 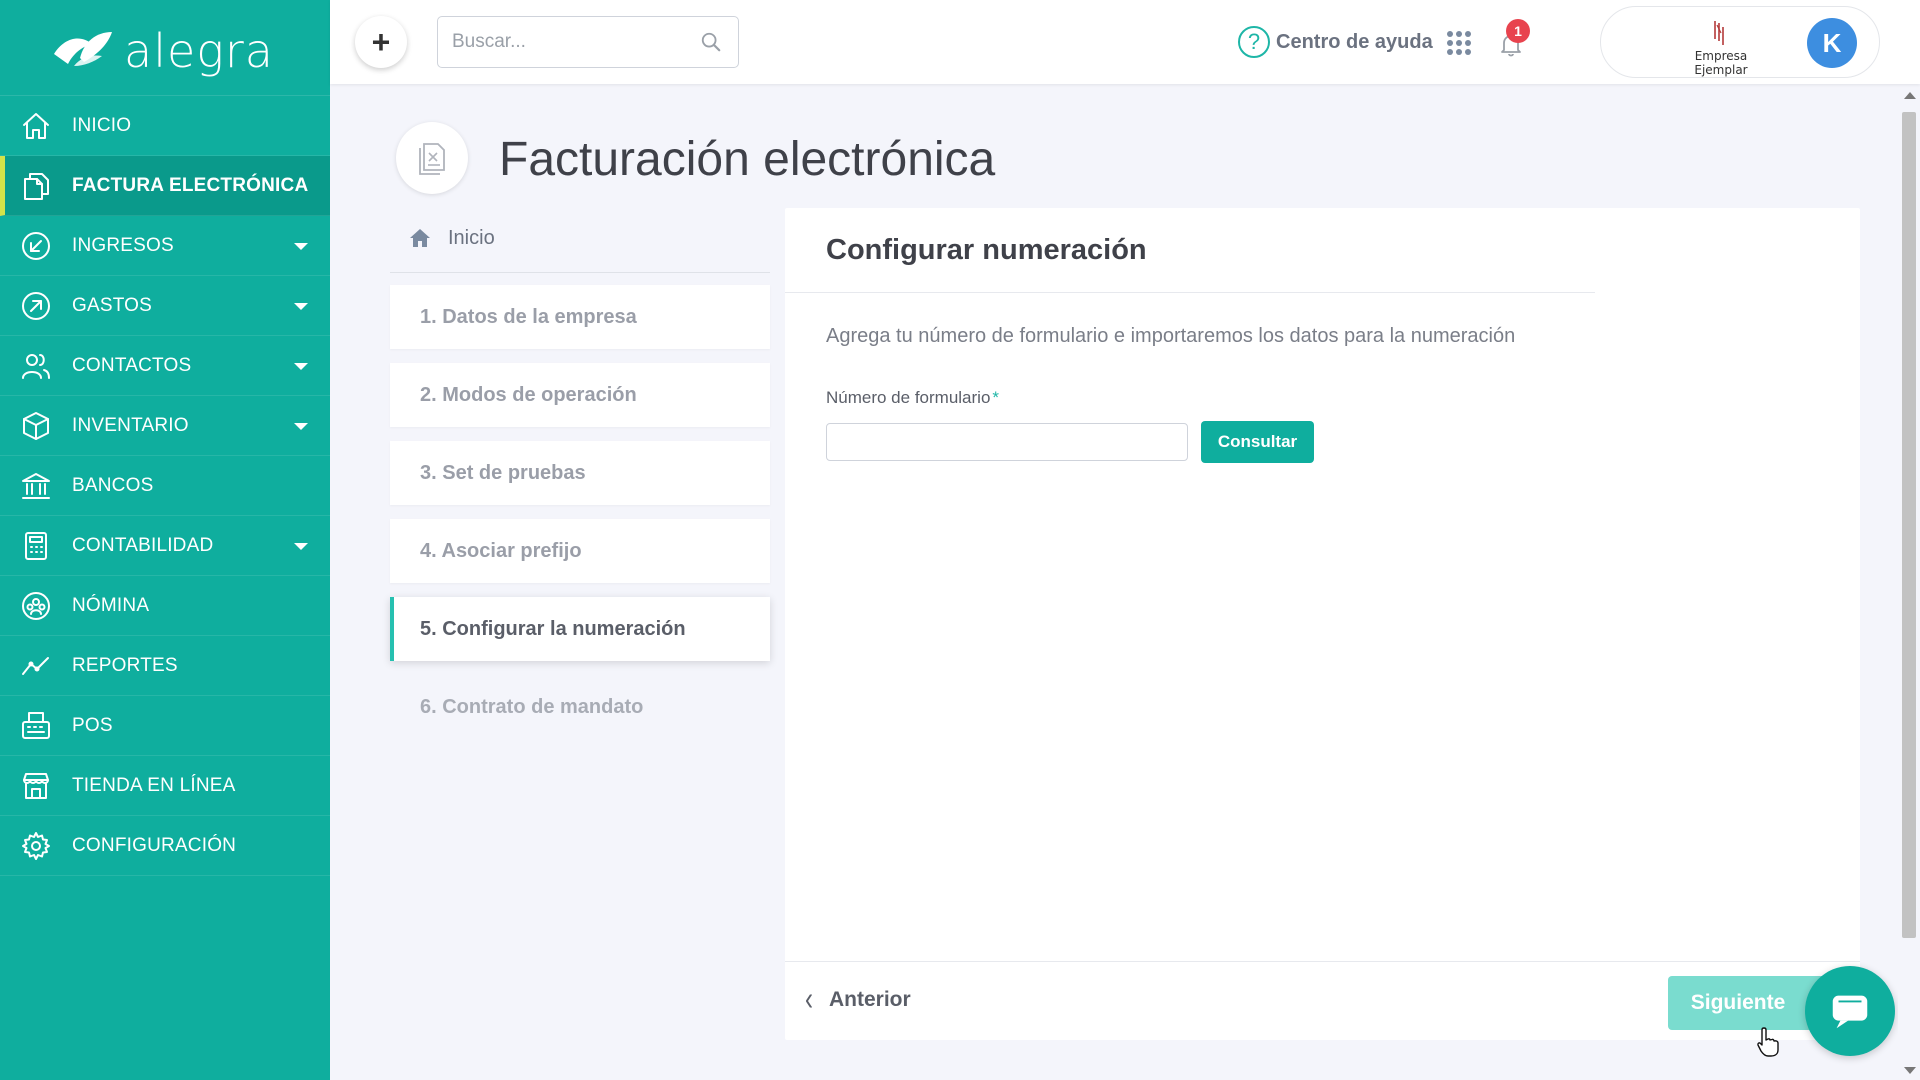 What do you see at coordinates (165, 306) in the screenshot?
I see `sidebar-item-gastos: GASTOS` at bounding box center [165, 306].